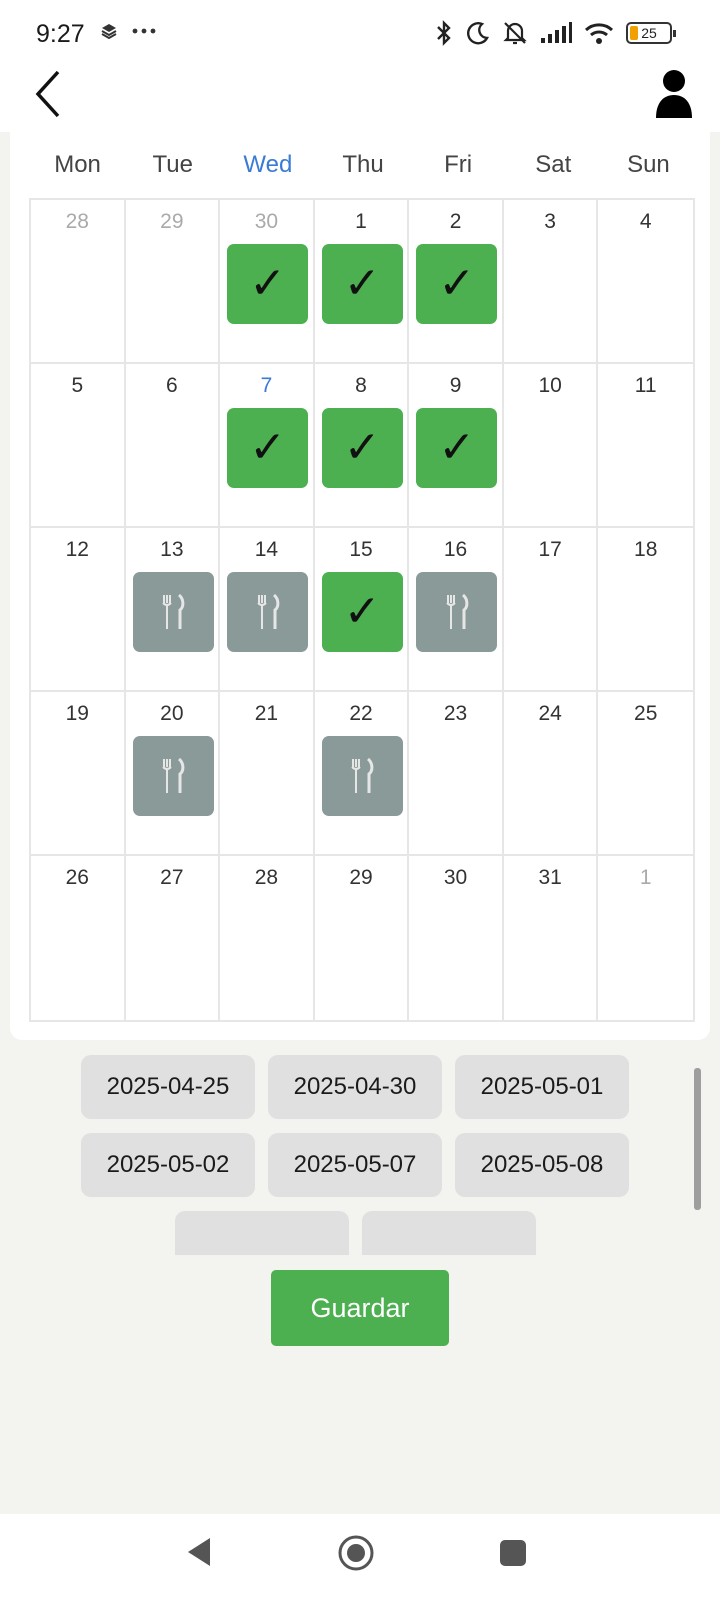 Image resolution: width=720 pixels, height=1600 pixels. What do you see at coordinates (458, 164) in the screenshot?
I see `weekday-label: Fri` at bounding box center [458, 164].